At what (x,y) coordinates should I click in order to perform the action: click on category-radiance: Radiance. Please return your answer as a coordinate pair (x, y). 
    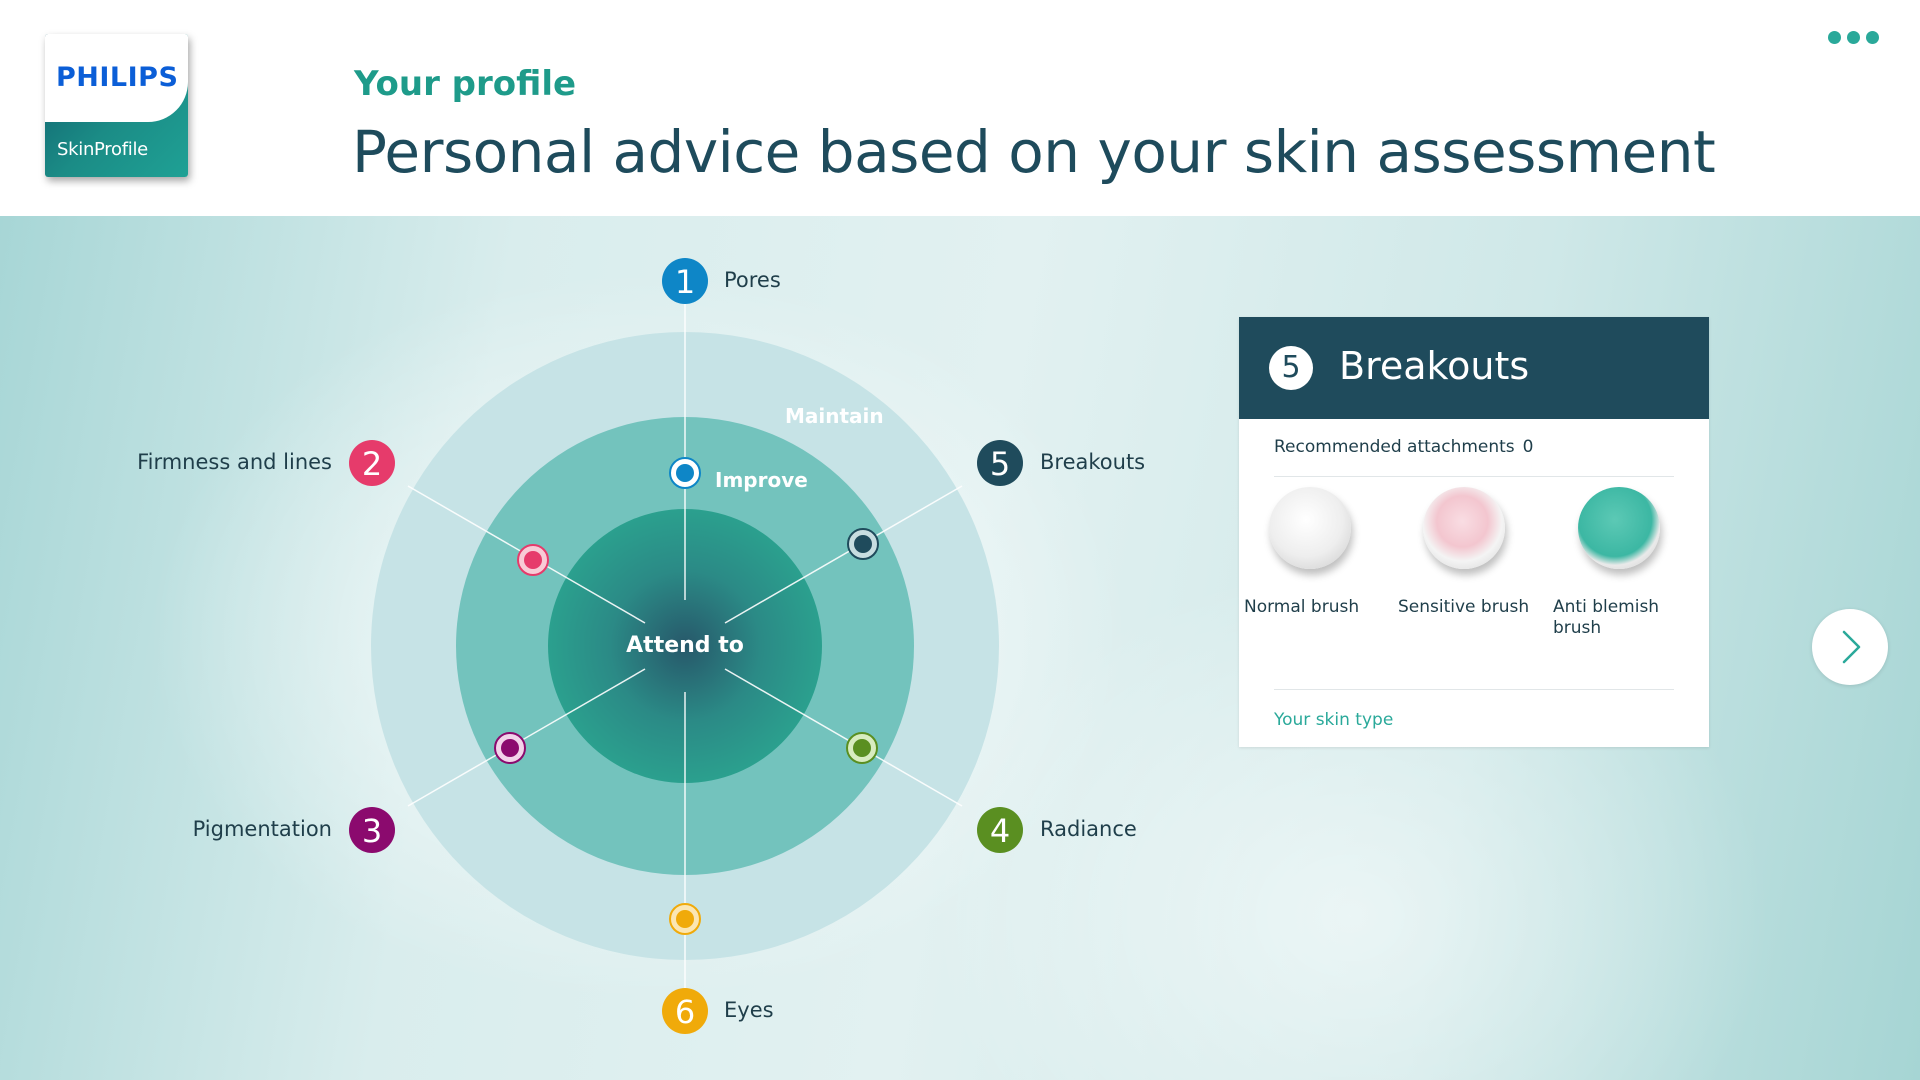
    Looking at the image, I should click on (1088, 829).